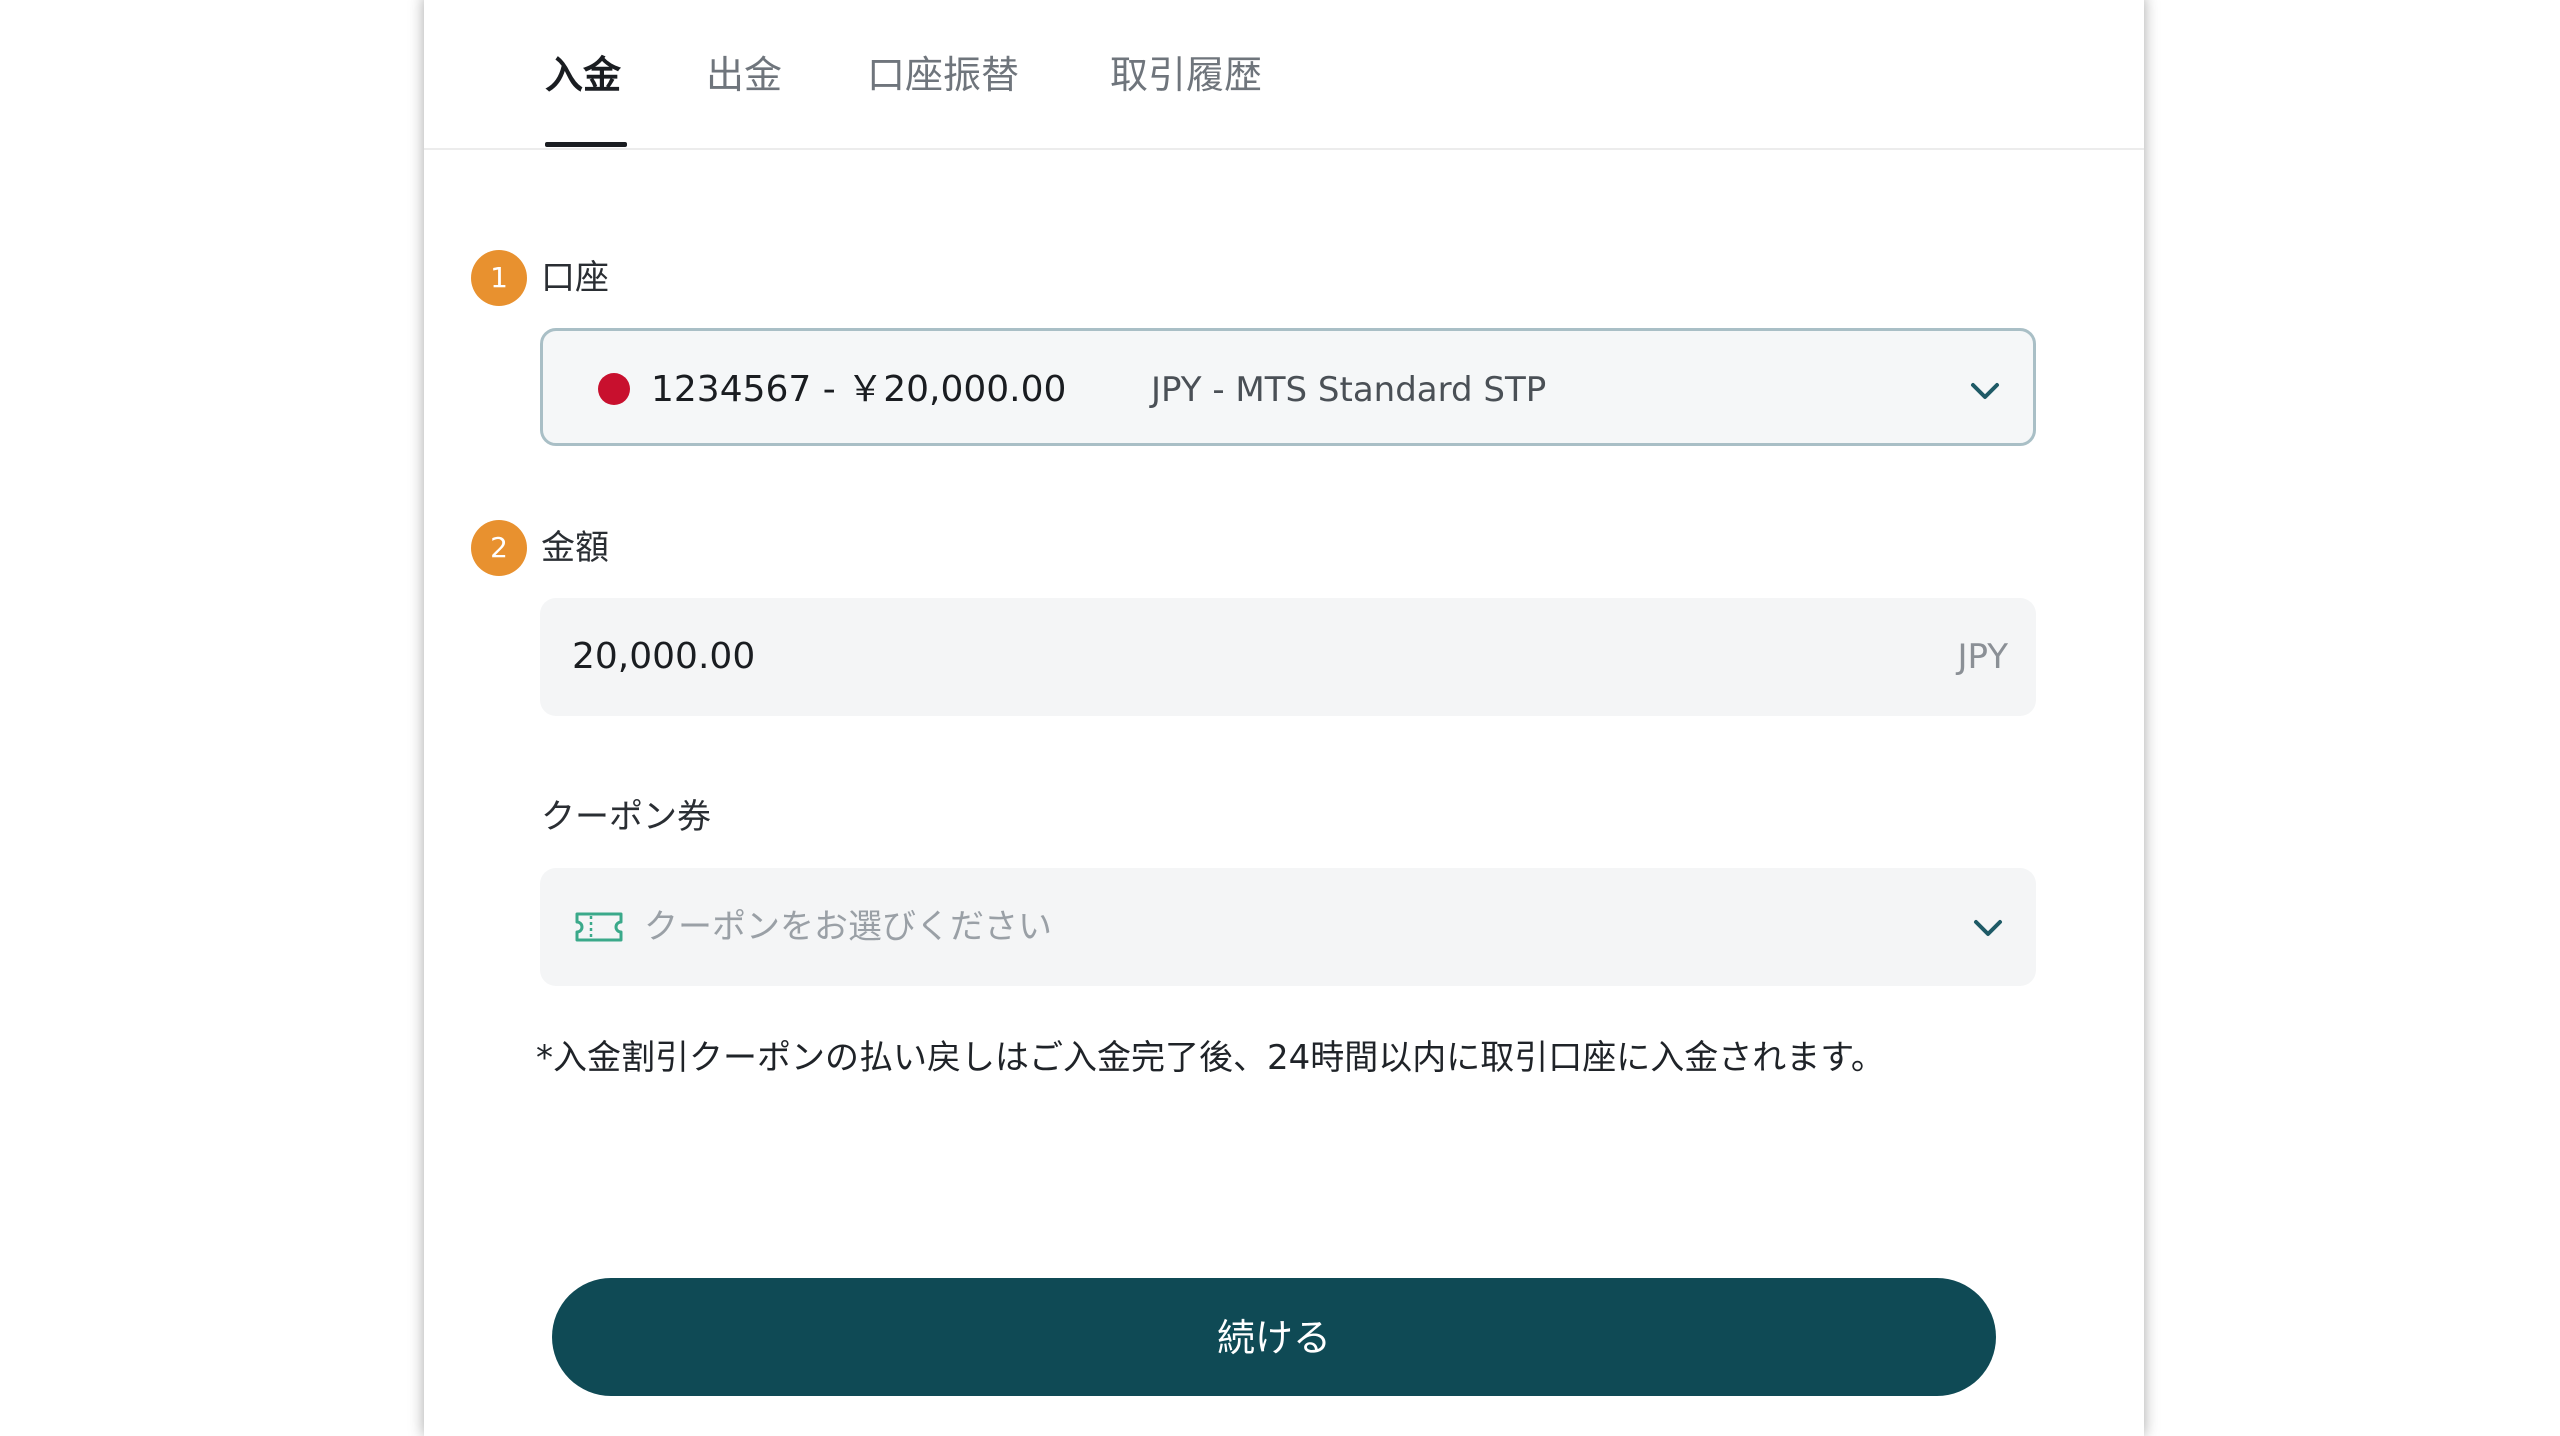  I want to click on tab-bar: 入金 出金 口座振替 取引履歴, so click(1284, 75).